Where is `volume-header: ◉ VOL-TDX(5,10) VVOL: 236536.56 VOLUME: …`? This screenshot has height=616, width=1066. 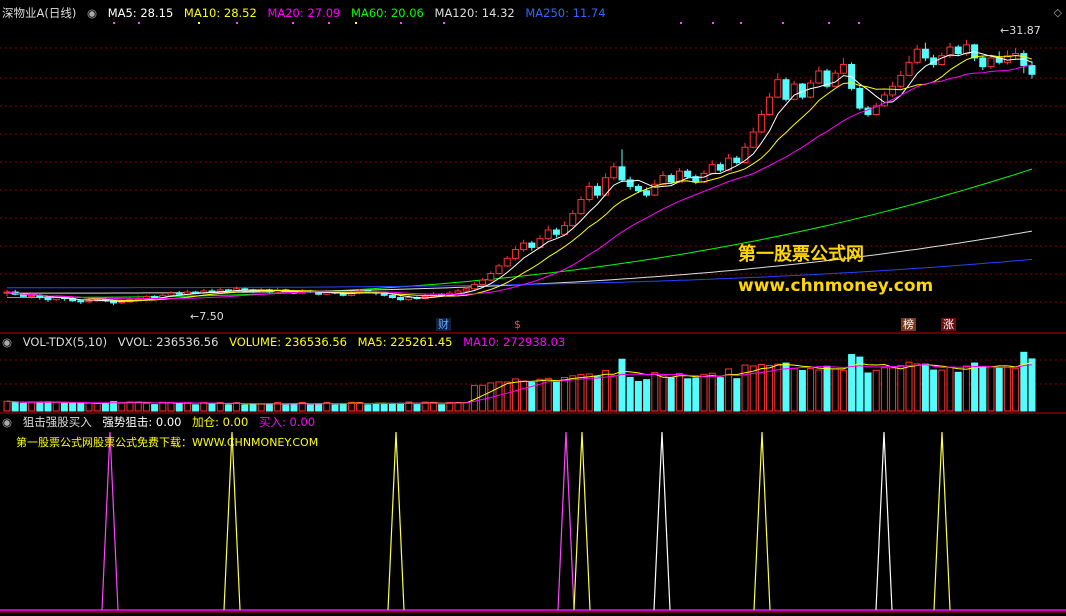 volume-header: ◉ VOL-TDX(5,10) VVOL: 236536.56 VOLUME: … is located at coordinates (287, 342).